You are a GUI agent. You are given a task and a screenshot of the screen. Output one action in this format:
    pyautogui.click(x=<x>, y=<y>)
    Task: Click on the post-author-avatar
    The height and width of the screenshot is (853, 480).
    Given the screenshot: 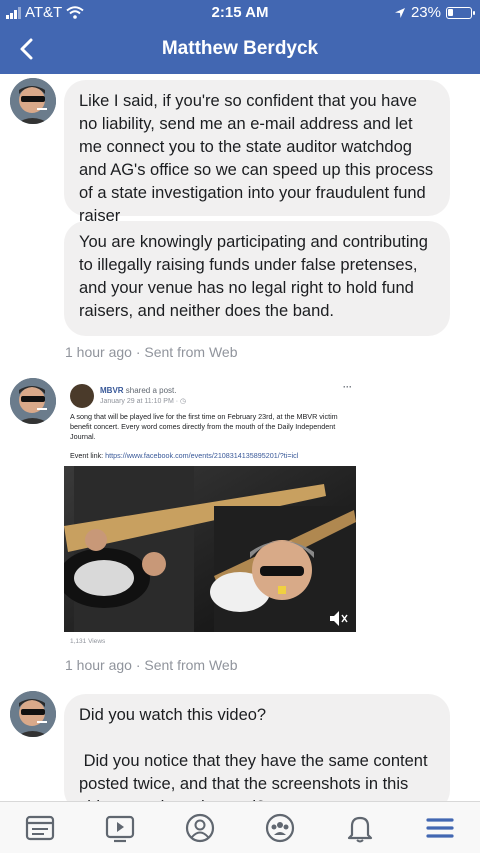 What is the action you would take?
    pyautogui.click(x=82, y=396)
    